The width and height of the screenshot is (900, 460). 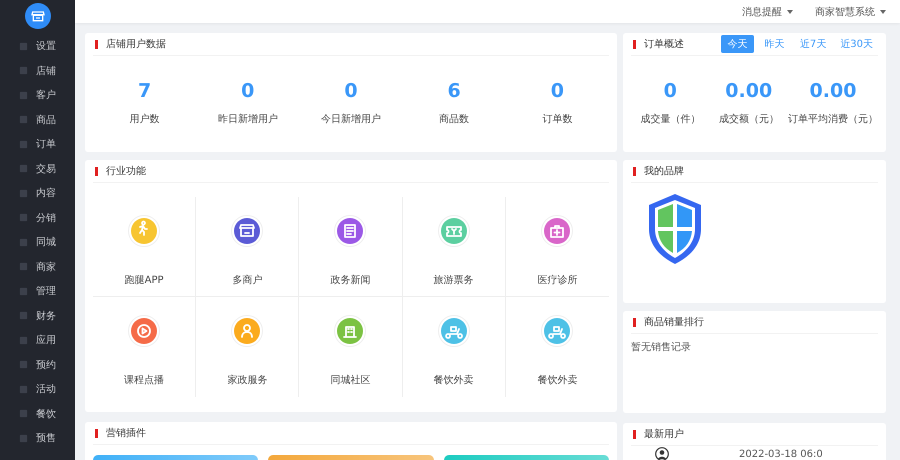 What do you see at coordinates (670, 119) in the screenshot?
I see `stat-label: 成交量（件）` at bounding box center [670, 119].